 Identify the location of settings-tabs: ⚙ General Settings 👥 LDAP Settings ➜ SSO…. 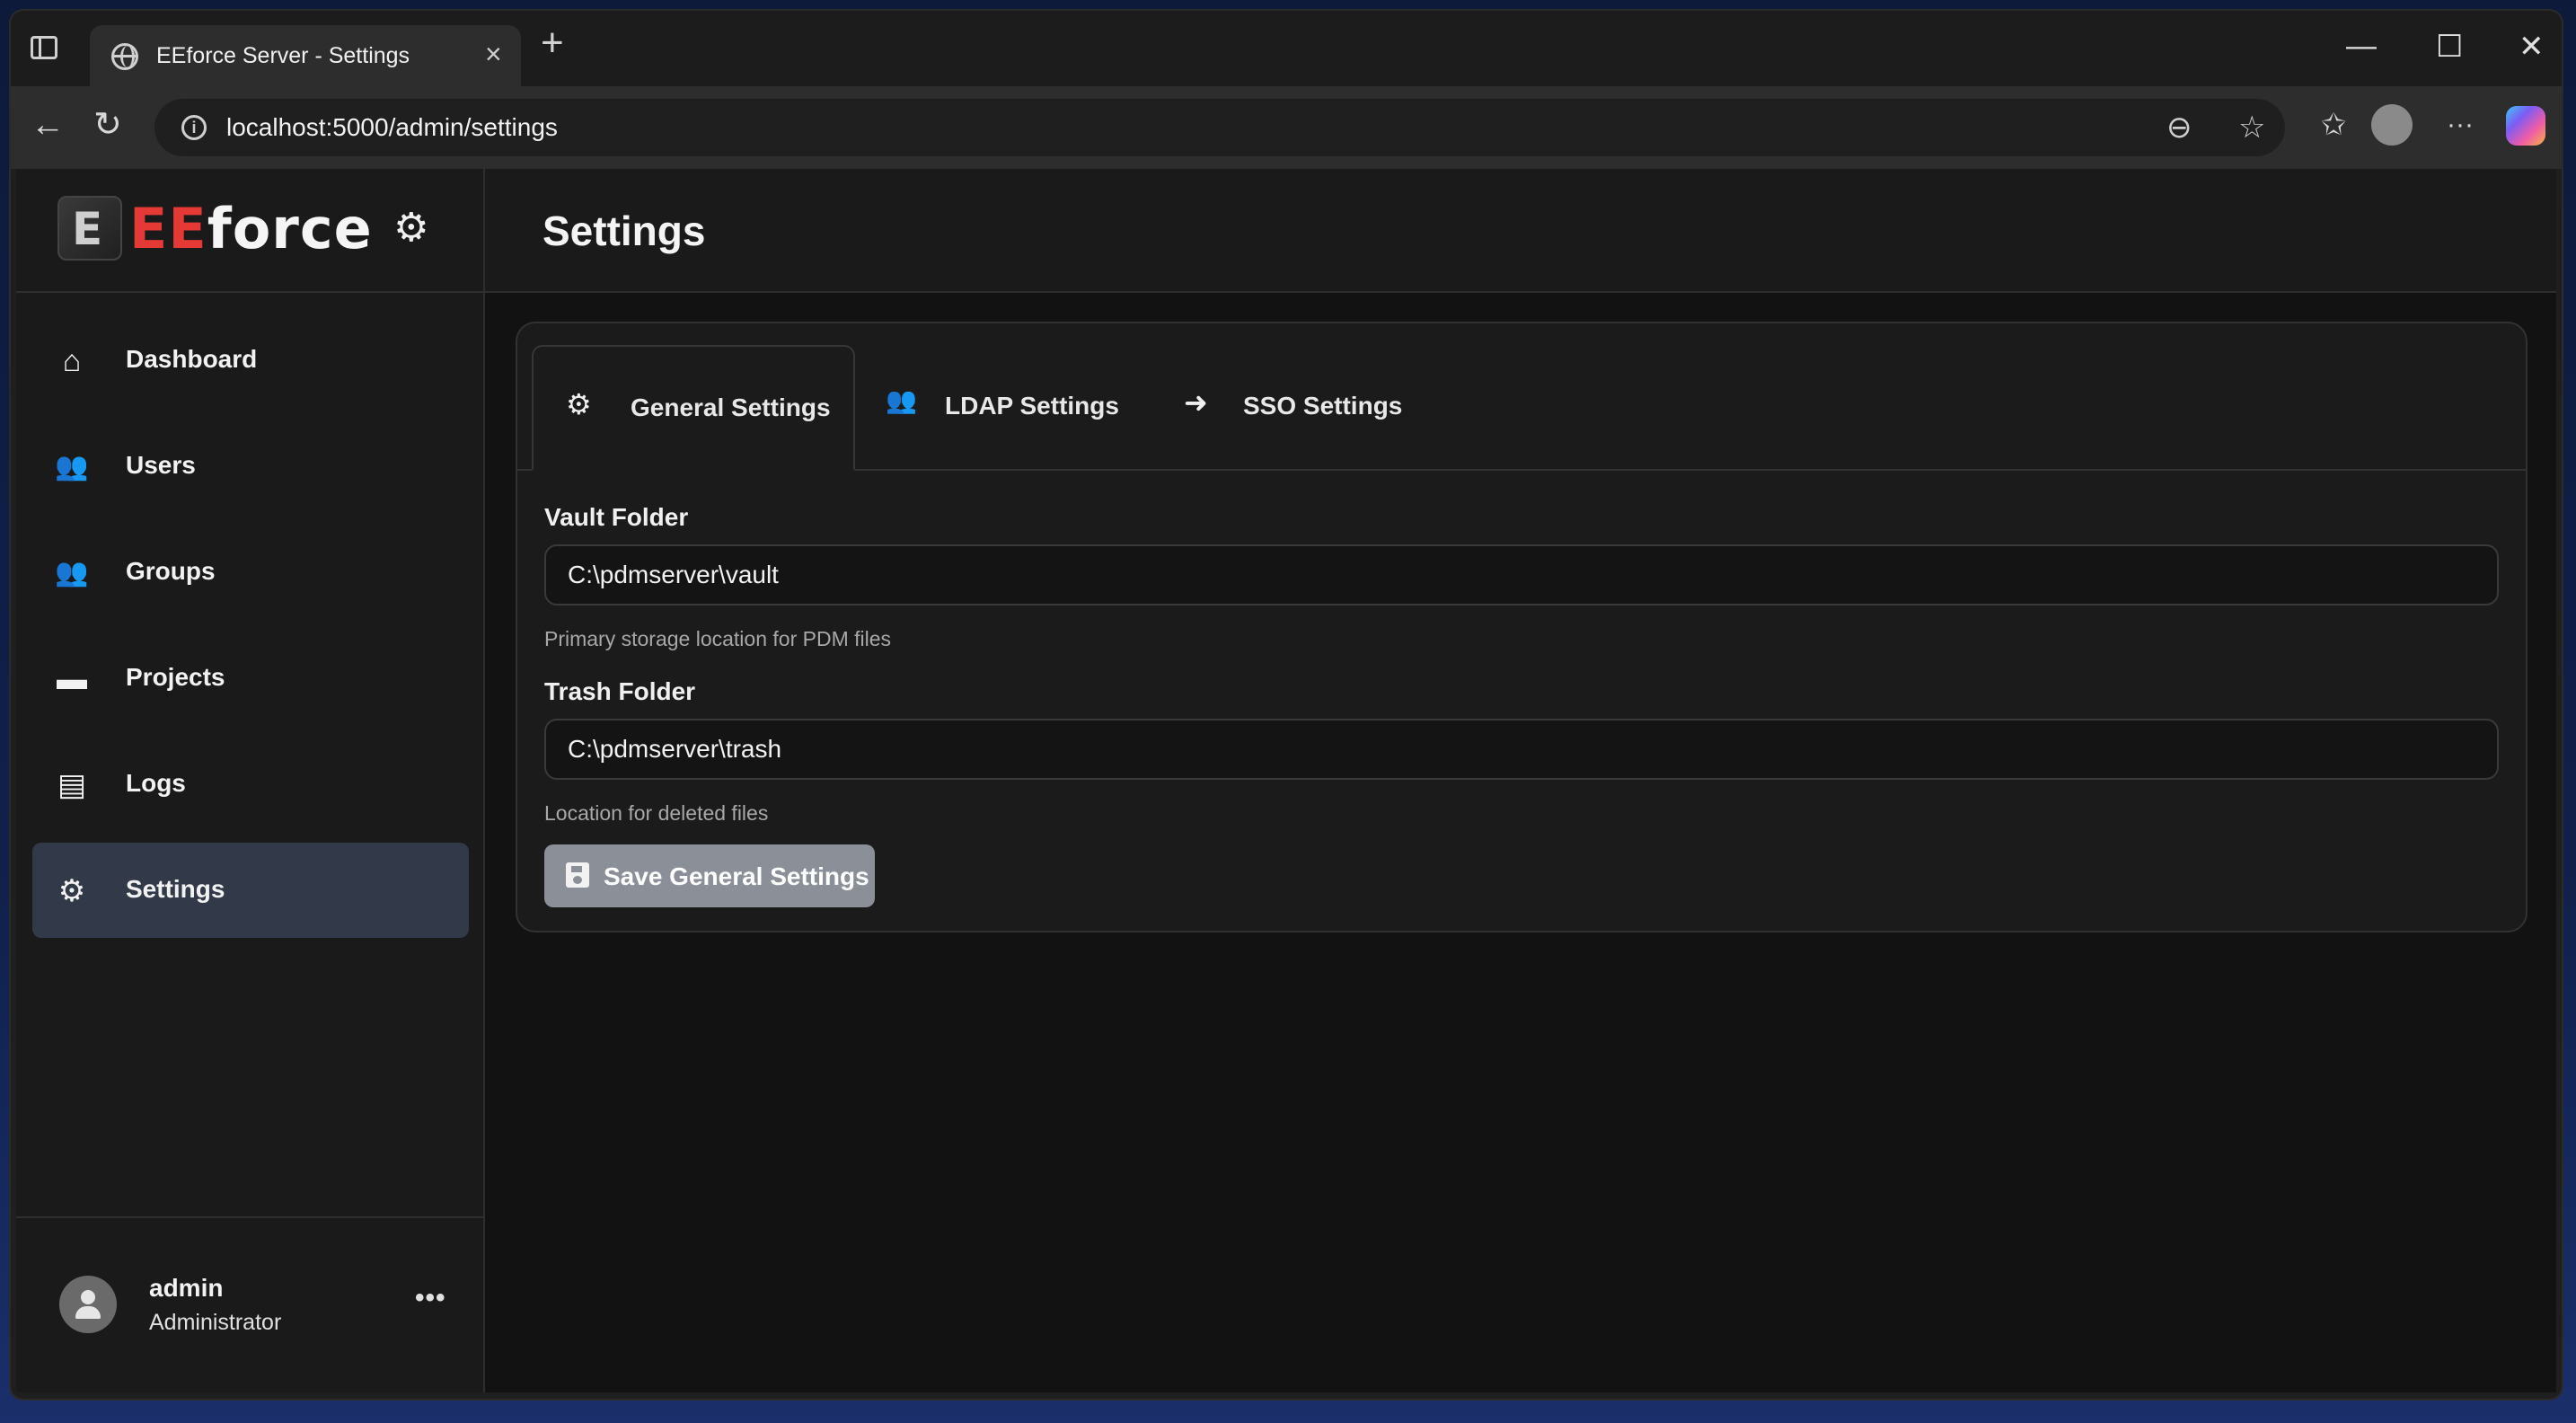
(1521, 397).